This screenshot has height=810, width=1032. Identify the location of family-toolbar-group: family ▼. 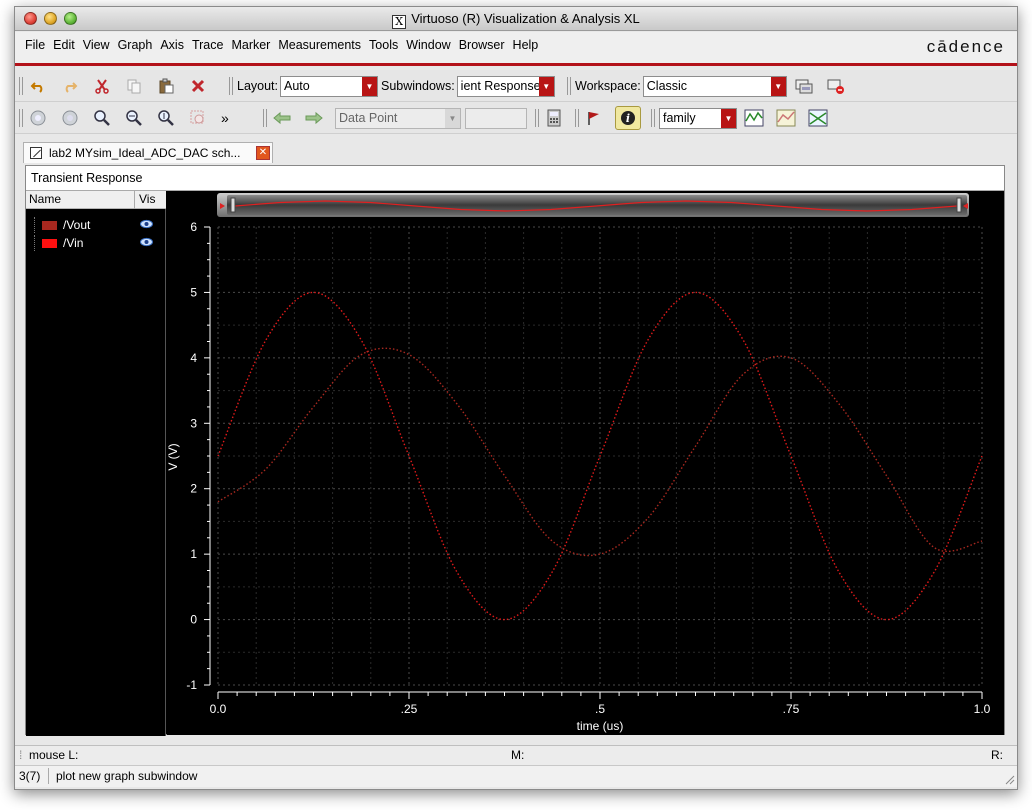
(745, 118).